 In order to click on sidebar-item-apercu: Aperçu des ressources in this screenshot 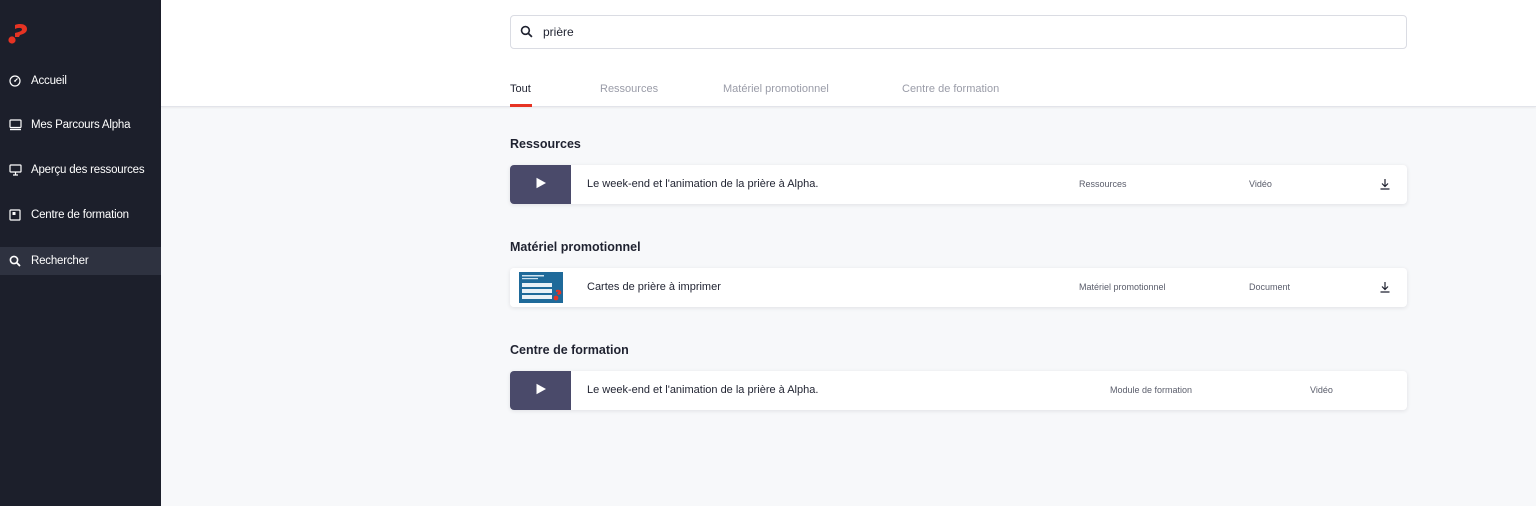, I will do `click(80, 170)`.